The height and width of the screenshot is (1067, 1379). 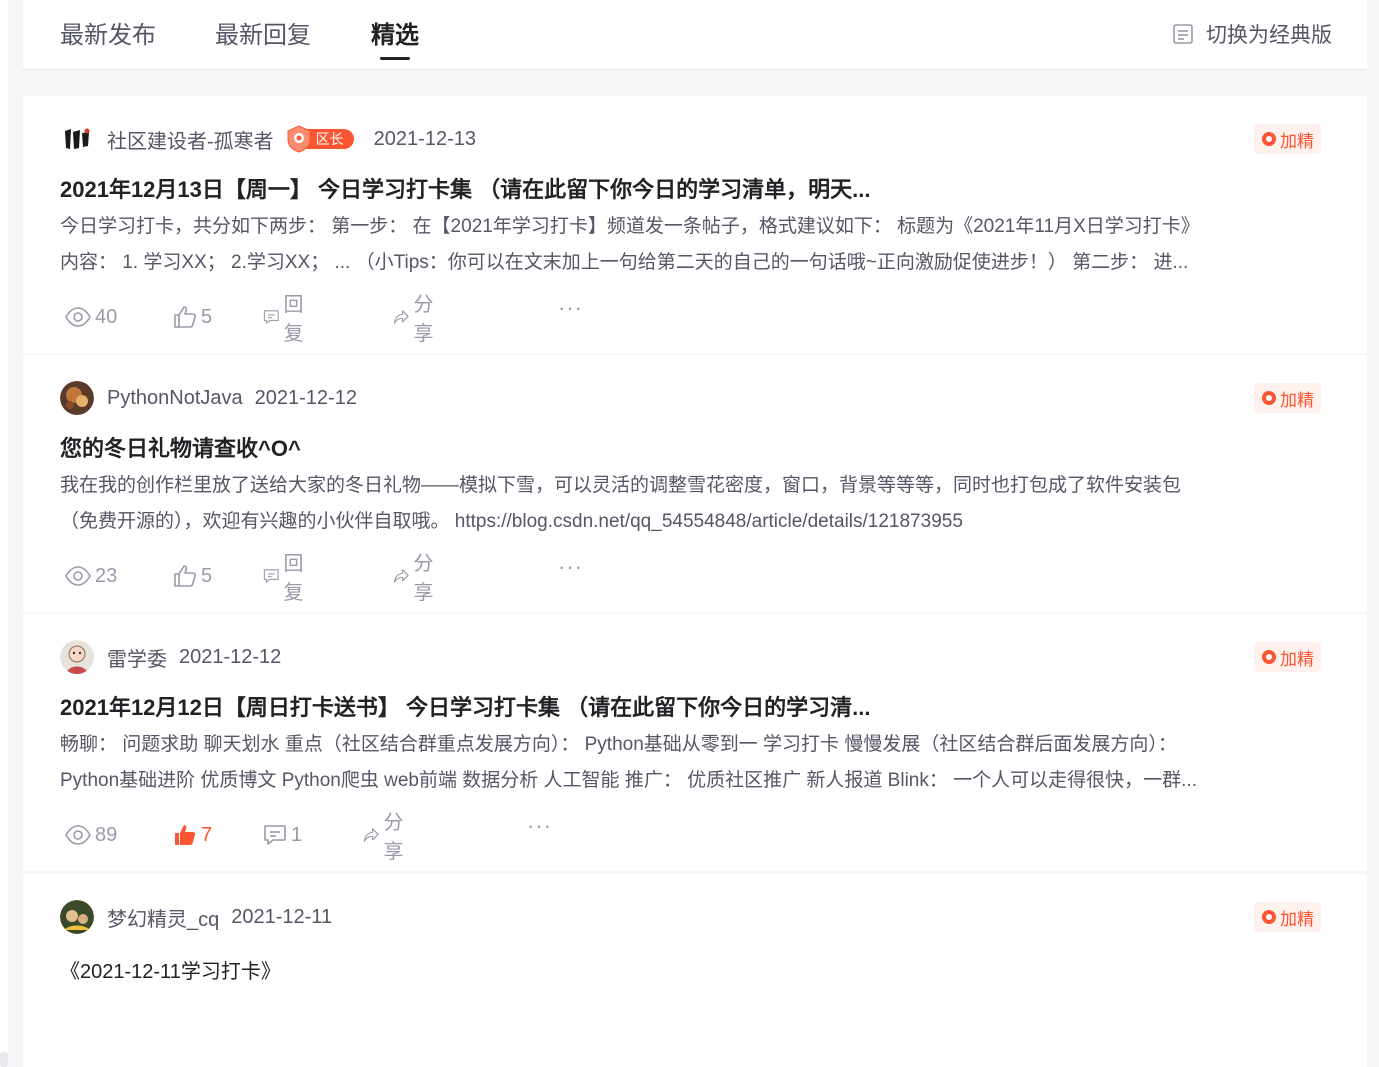 I want to click on reply-button: 1, so click(x=282, y=835).